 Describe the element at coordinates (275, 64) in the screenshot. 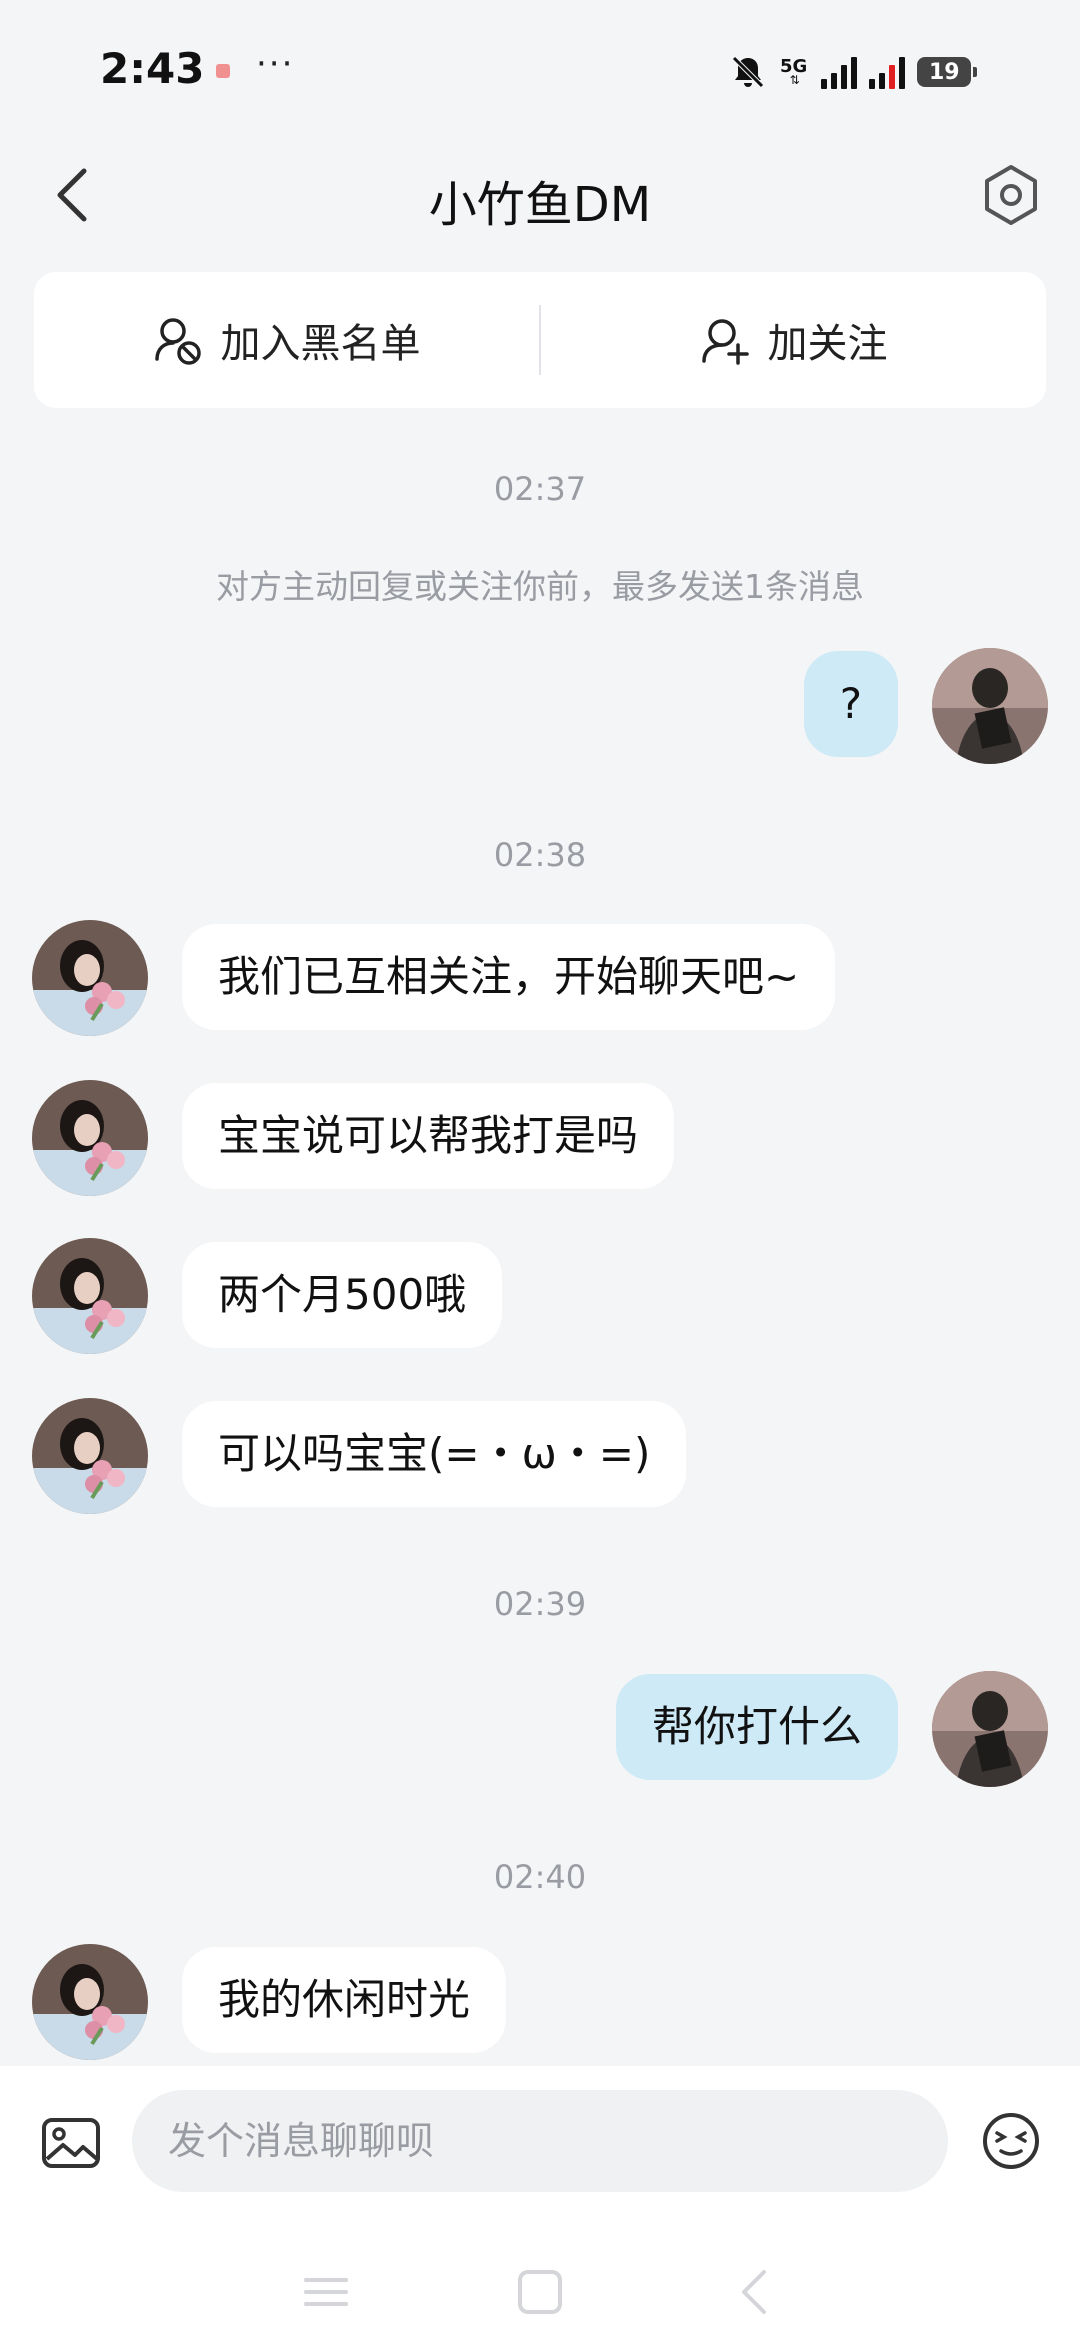

I see `status-overflow-icon: ···` at that location.